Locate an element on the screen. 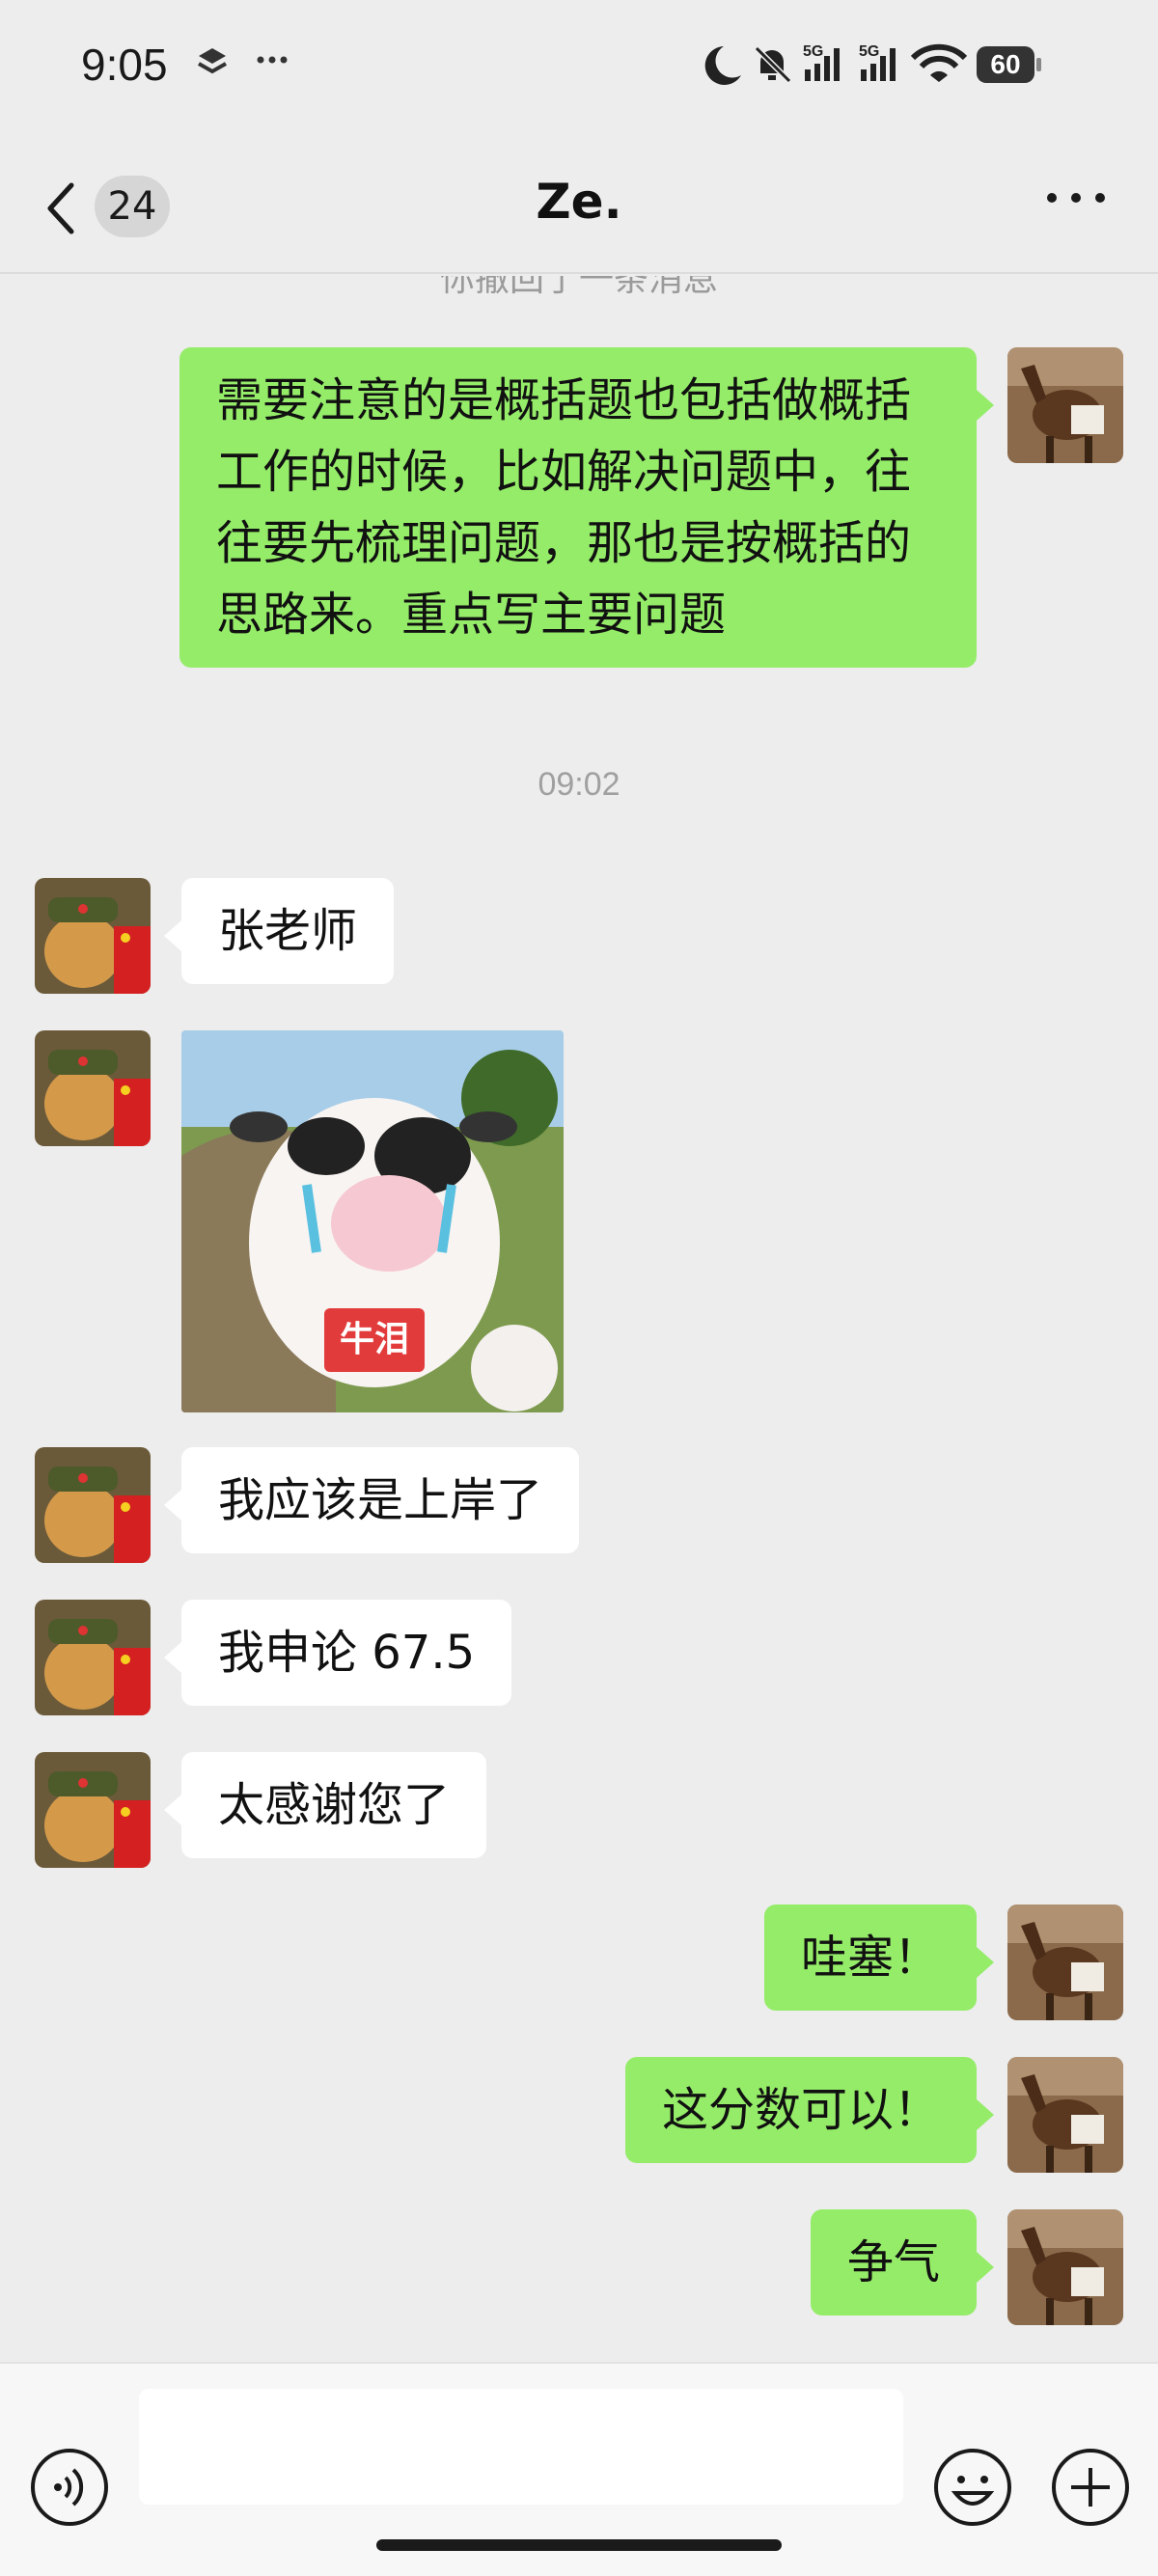  timestamp: 09:02 is located at coordinates (579, 785).